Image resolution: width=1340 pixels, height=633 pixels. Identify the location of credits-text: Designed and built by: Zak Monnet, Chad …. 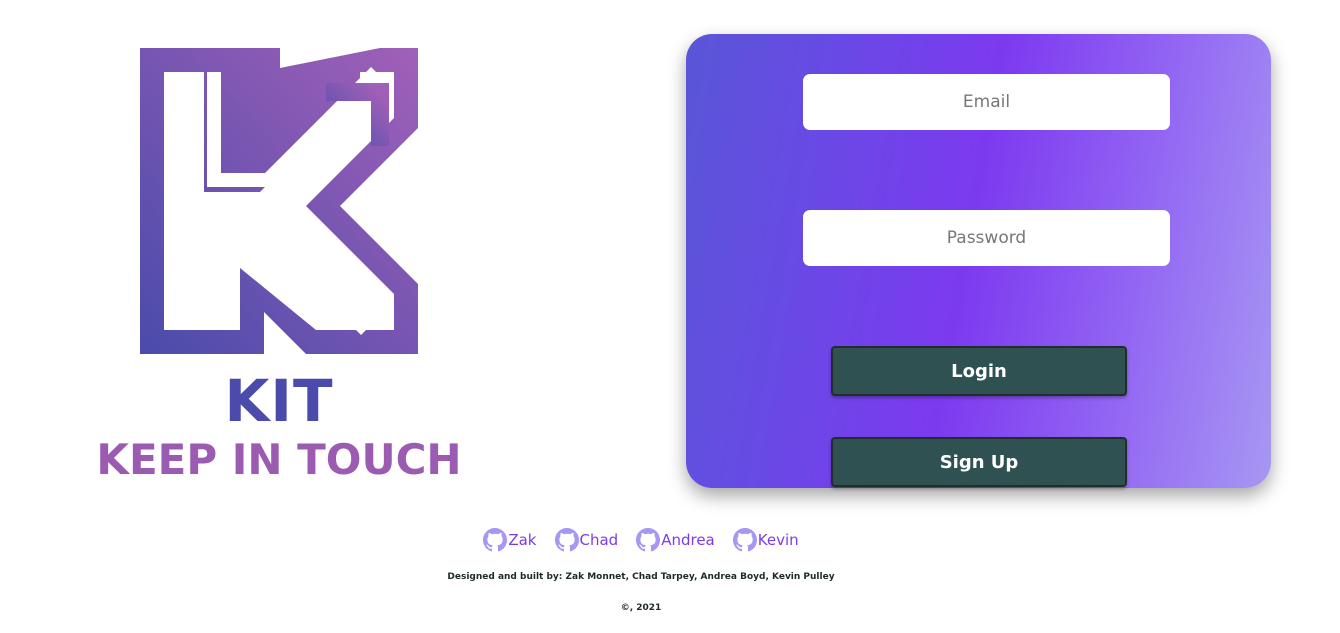
(641, 577).